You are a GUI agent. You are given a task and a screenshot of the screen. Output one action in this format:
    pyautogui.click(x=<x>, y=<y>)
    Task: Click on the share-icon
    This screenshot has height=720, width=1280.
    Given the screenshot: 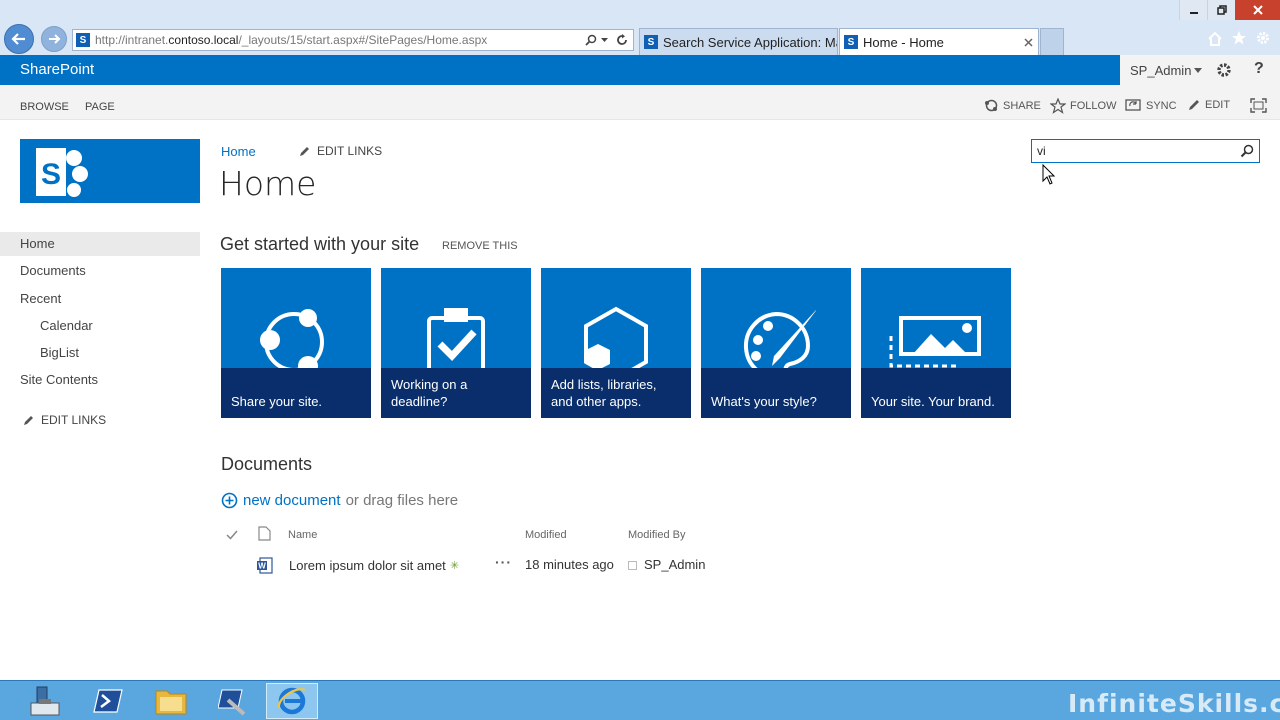 What is the action you would take?
    pyautogui.click(x=991, y=105)
    